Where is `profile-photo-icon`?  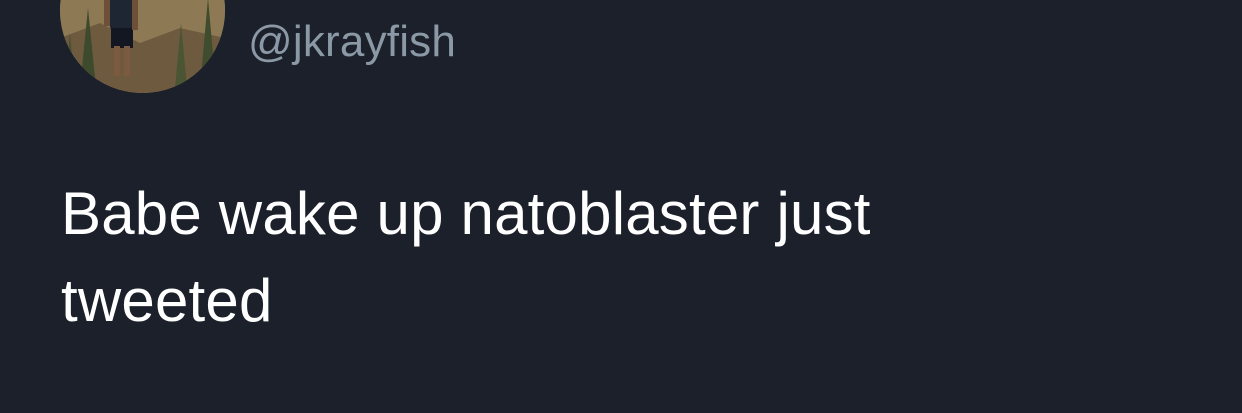
profile-photo-icon is located at coordinates (142, 46).